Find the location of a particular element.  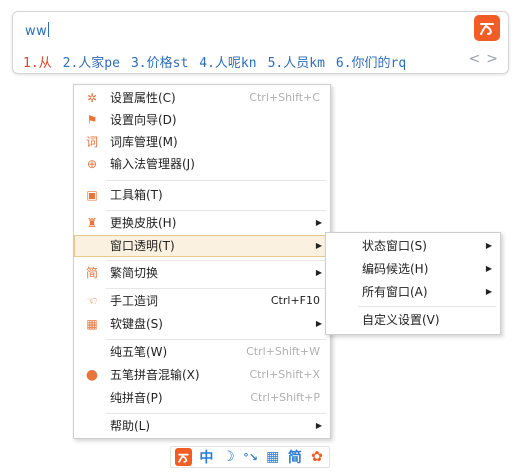

menu-item-shortcut: Ctrl+Shift+P is located at coordinates (285, 397).